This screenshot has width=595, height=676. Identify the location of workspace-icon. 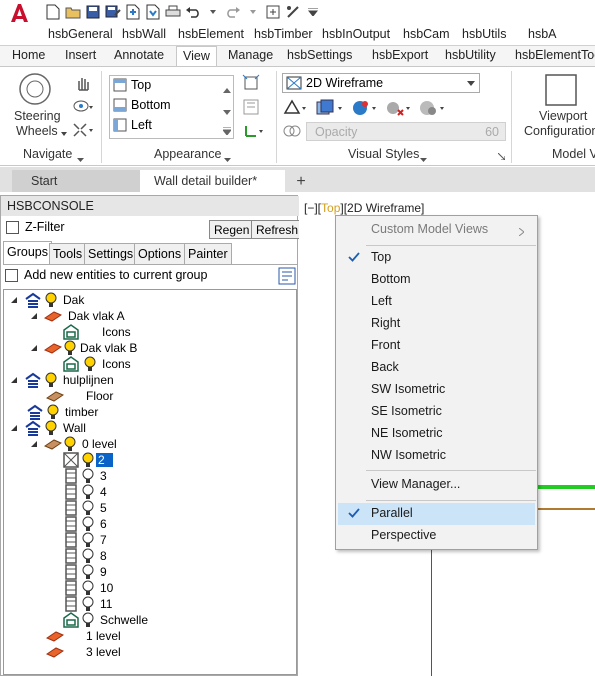
(292, 12).